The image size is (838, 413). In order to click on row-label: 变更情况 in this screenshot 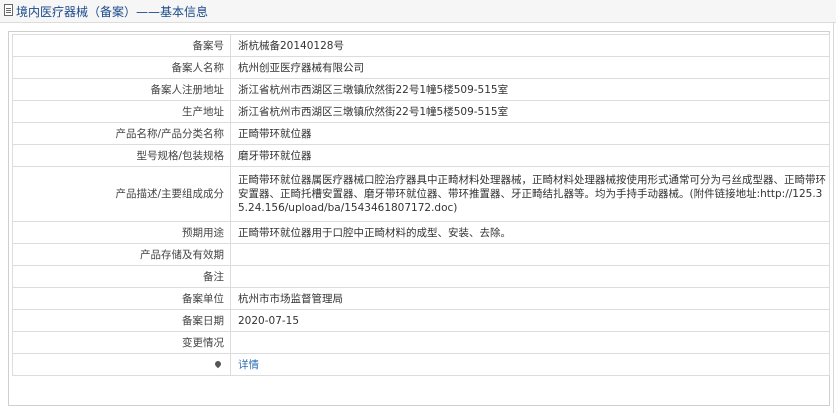, I will do `click(121, 342)`.